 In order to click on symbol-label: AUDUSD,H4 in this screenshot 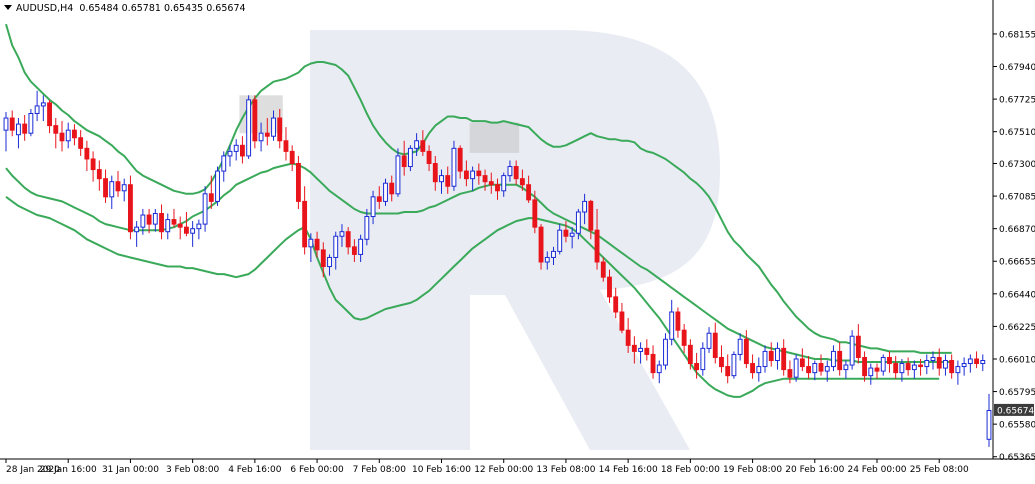, I will do `click(45, 8)`.